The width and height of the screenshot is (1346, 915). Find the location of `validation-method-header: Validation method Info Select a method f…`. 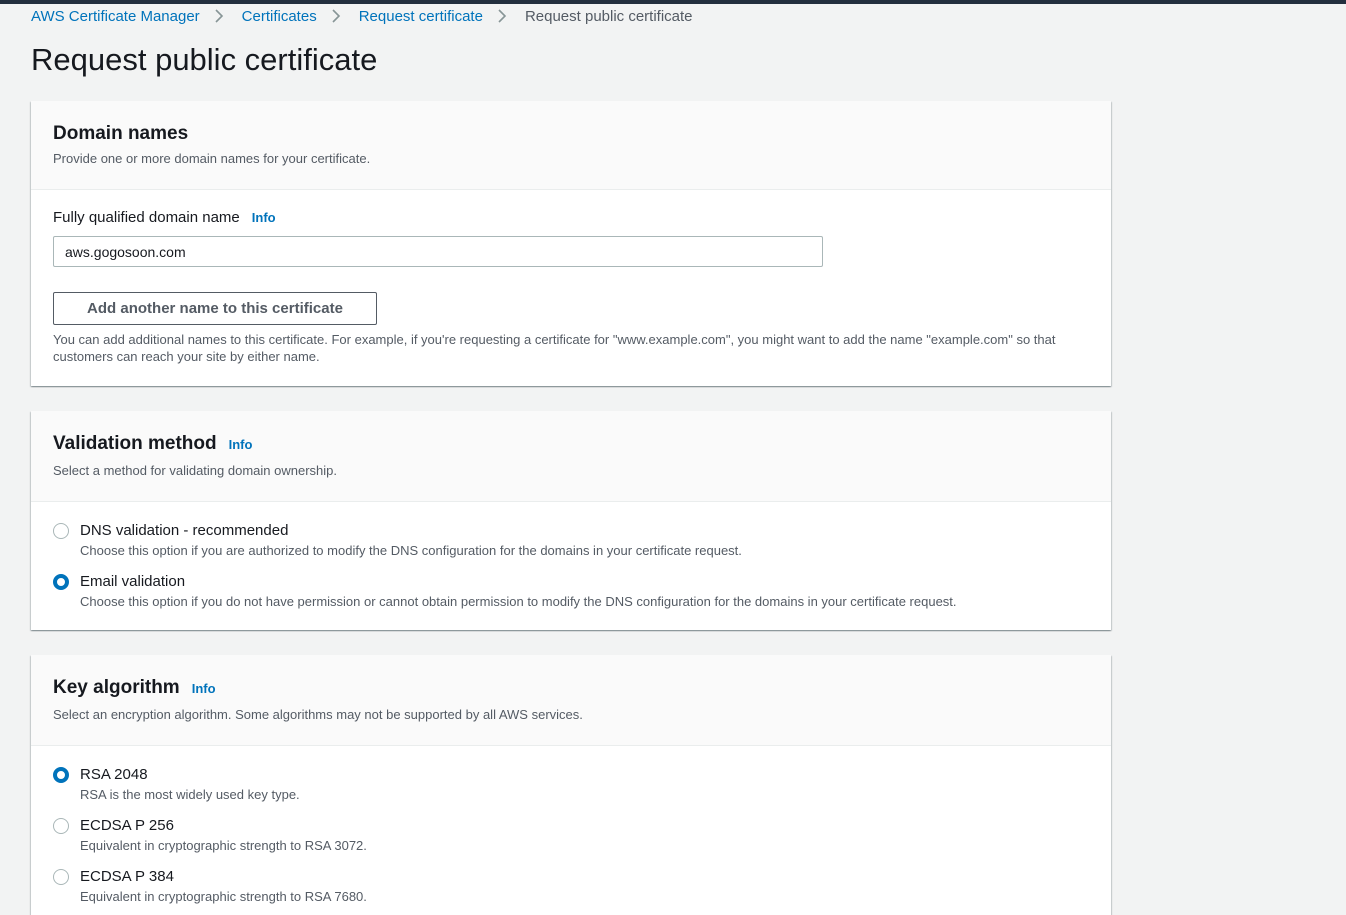

validation-method-header: Validation method Info Select a method f… is located at coordinates (571, 456).